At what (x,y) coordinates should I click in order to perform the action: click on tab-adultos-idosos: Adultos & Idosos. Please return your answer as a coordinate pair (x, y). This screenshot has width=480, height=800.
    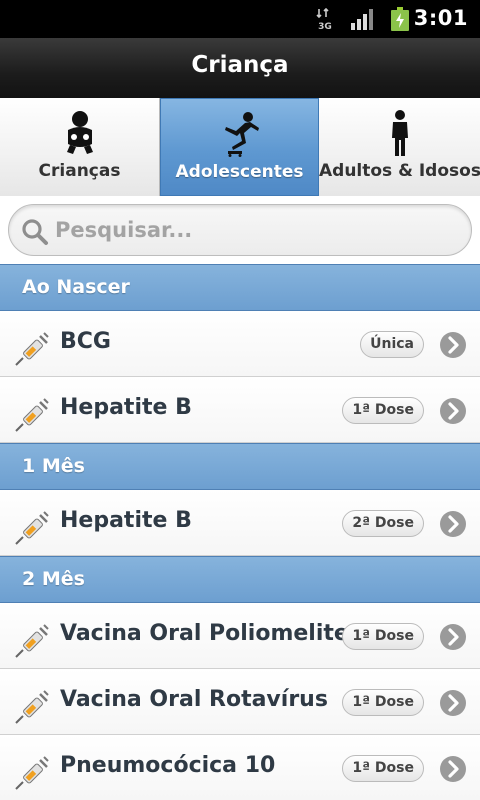
    Looking at the image, I should click on (399, 147).